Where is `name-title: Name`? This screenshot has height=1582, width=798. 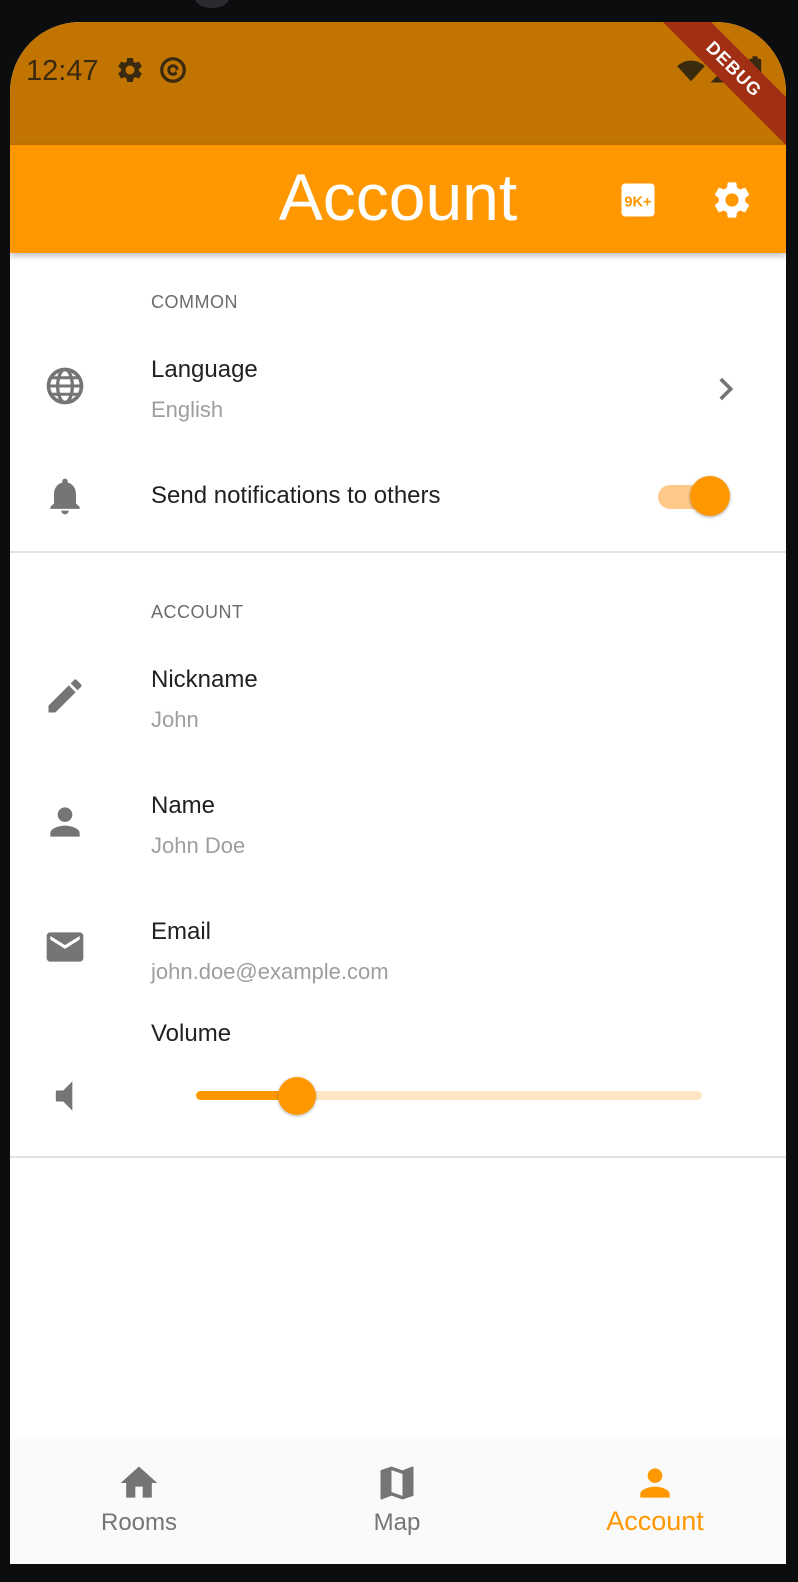
name-title: Name is located at coordinates (183, 805).